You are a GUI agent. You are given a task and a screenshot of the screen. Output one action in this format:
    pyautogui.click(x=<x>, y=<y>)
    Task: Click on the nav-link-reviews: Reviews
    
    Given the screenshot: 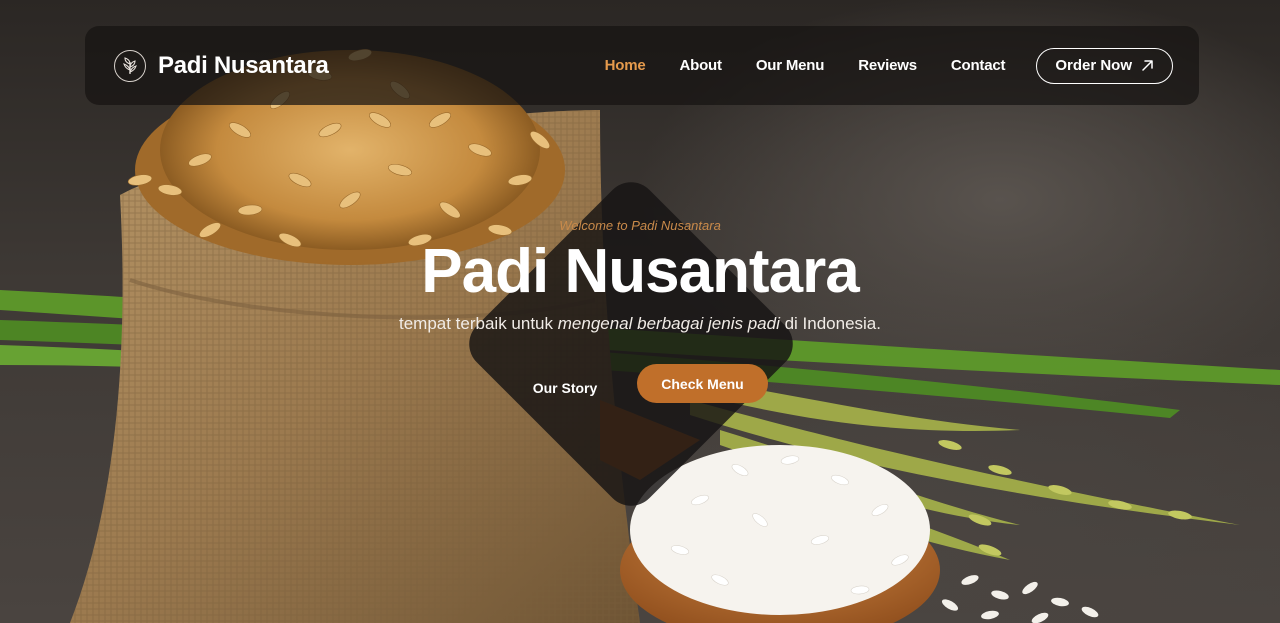 What is the action you would take?
    pyautogui.click(x=887, y=65)
    